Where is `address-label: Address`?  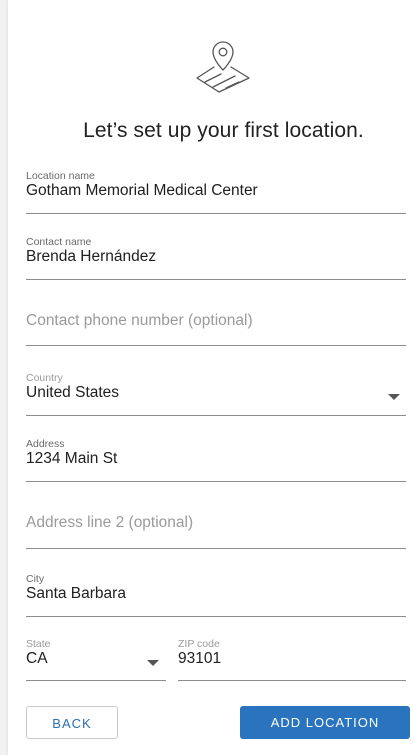
address-label: Address is located at coordinates (45, 444).